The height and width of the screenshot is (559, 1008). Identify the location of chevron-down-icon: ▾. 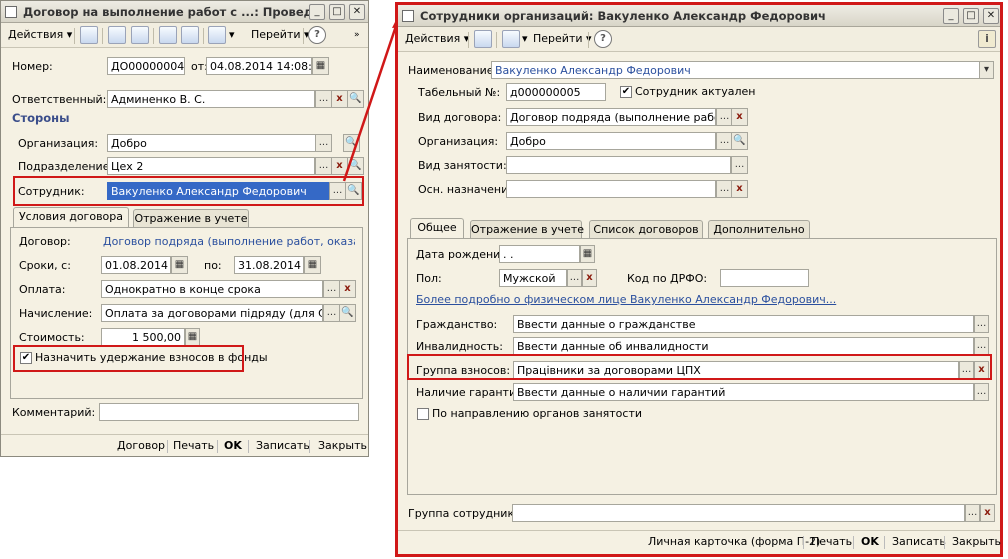
(986, 70).